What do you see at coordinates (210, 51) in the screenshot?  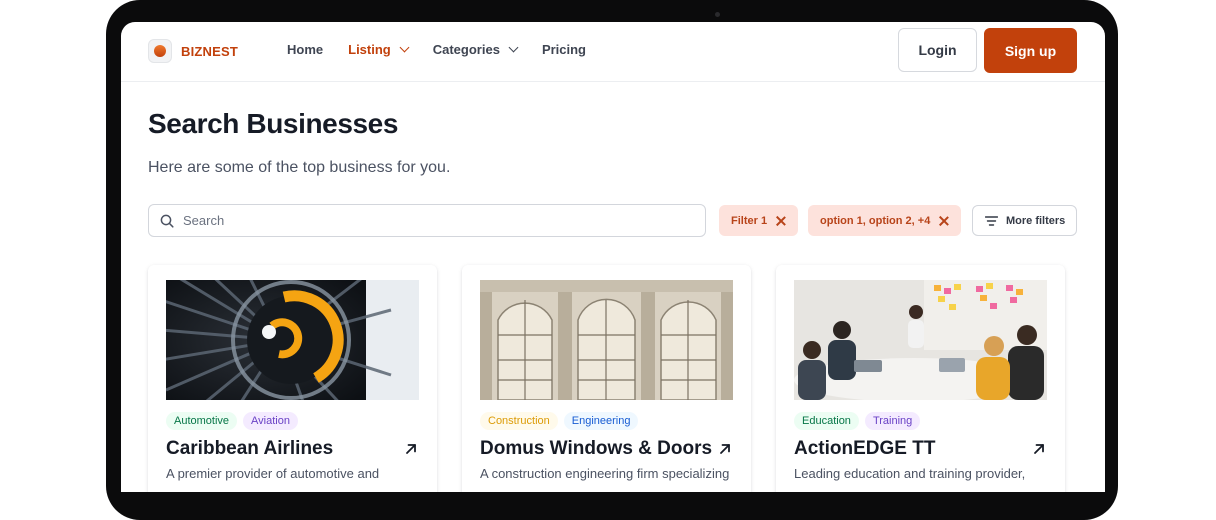 I see `brand-name: BIZNEST` at bounding box center [210, 51].